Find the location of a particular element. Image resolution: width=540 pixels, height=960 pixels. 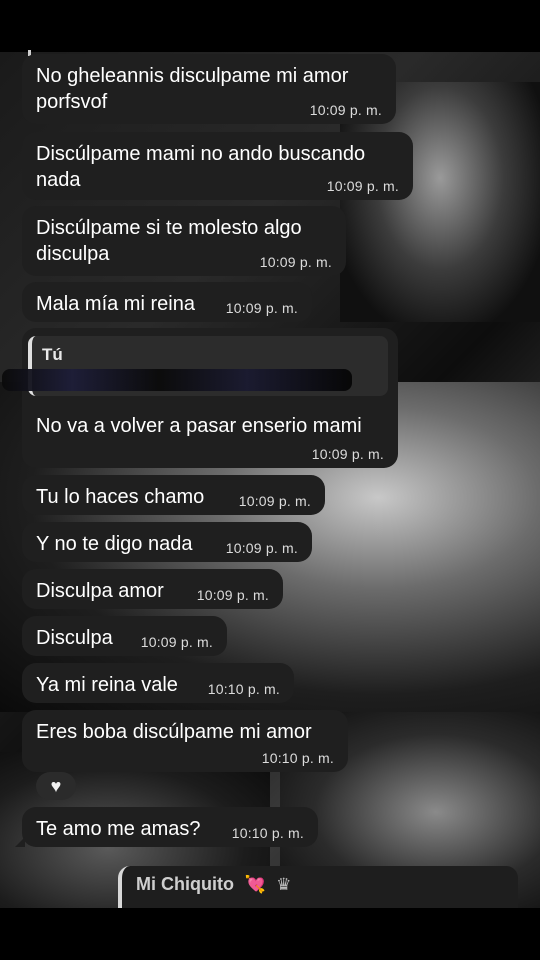

quoted-author: Tú is located at coordinates (52, 354).